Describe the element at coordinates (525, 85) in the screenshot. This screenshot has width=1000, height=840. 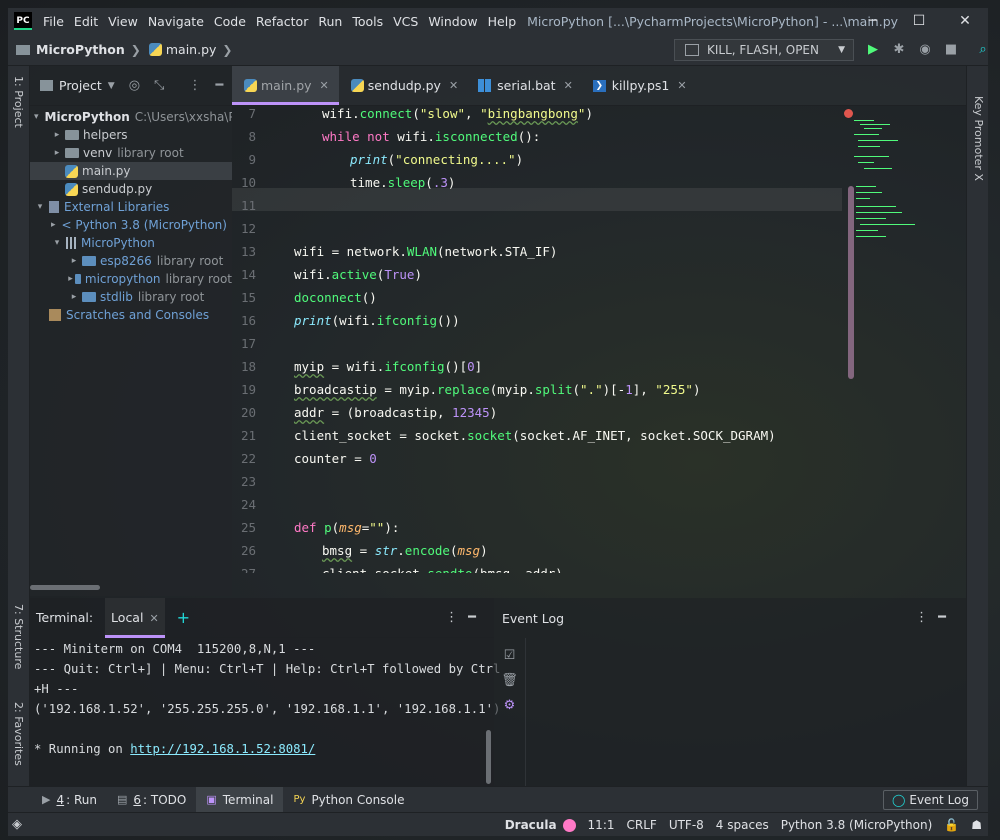
I see `editor-tab-serial-bat: serial.bat ✕` at that location.